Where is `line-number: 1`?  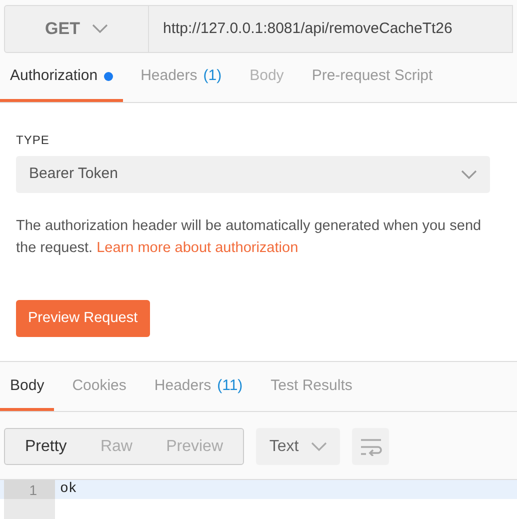 line-number: 1 is located at coordinates (29, 489).